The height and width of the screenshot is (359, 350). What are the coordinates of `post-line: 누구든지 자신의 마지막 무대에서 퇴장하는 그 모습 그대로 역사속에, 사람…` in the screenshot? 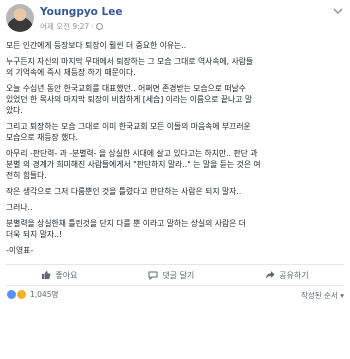 It's located at (130, 61).